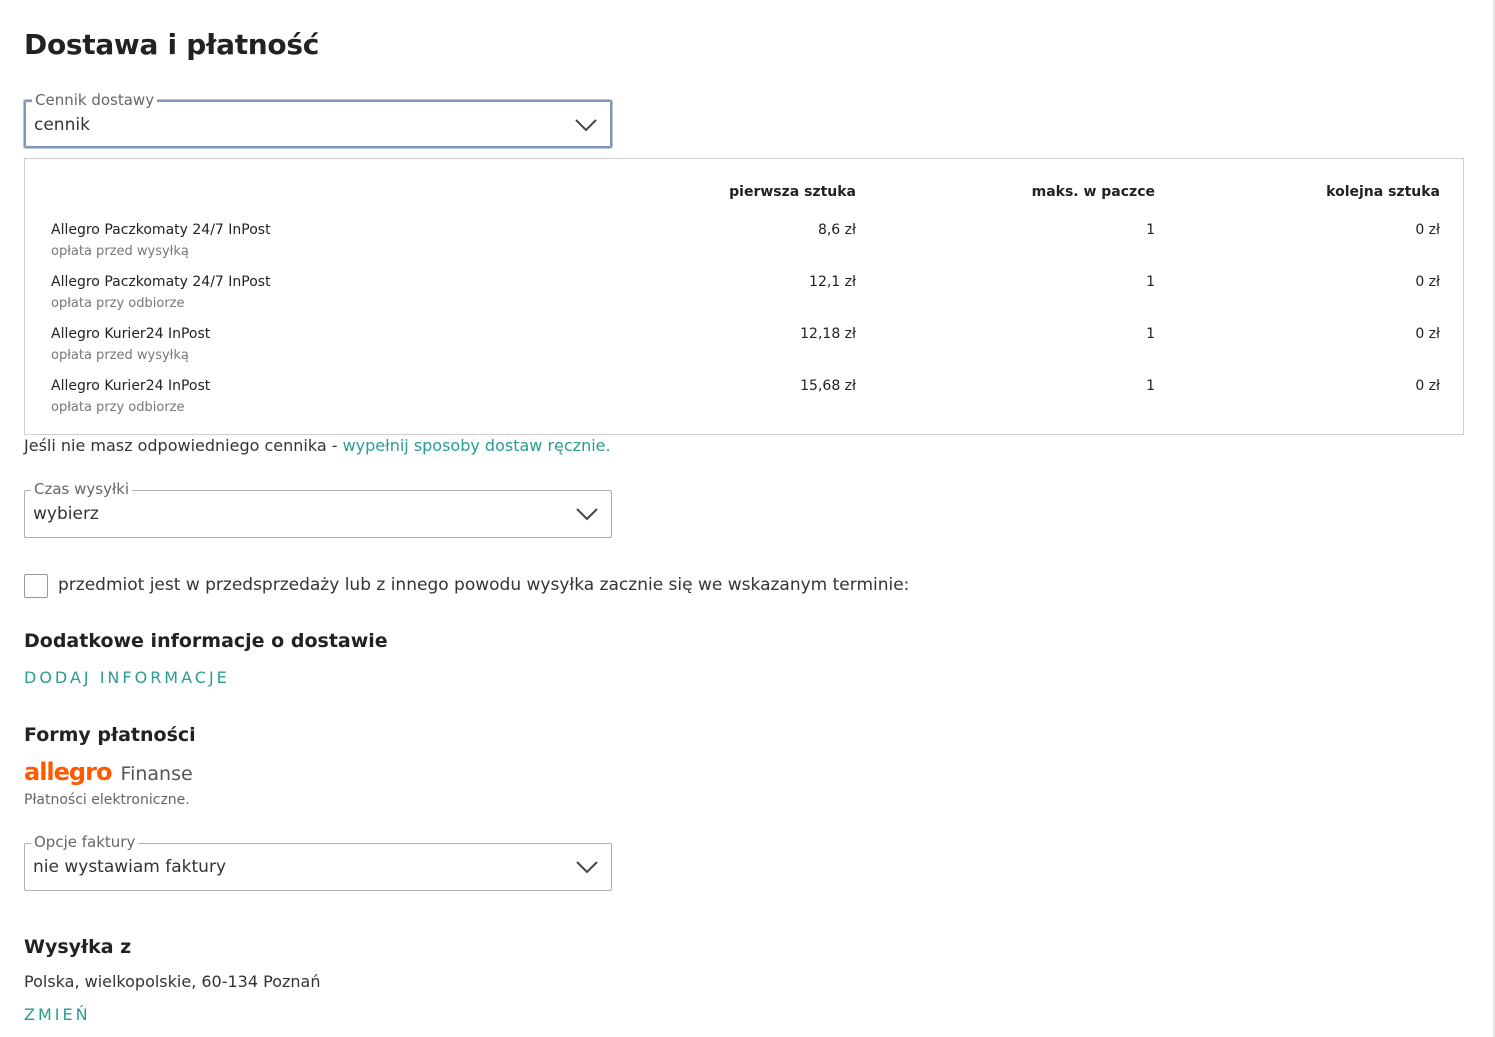 This screenshot has width=1495, height=1037. I want to click on add-information-button: DODAJ INFORMACJE, so click(127, 677).